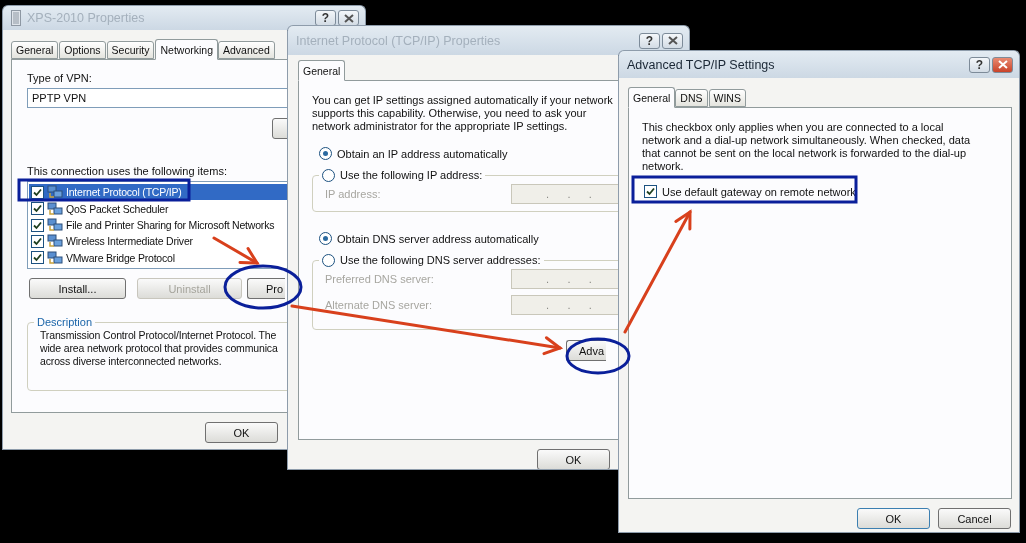 This screenshot has height=543, width=1026. I want to click on radio-label: Use the following DNS server addresses:, so click(440, 260).